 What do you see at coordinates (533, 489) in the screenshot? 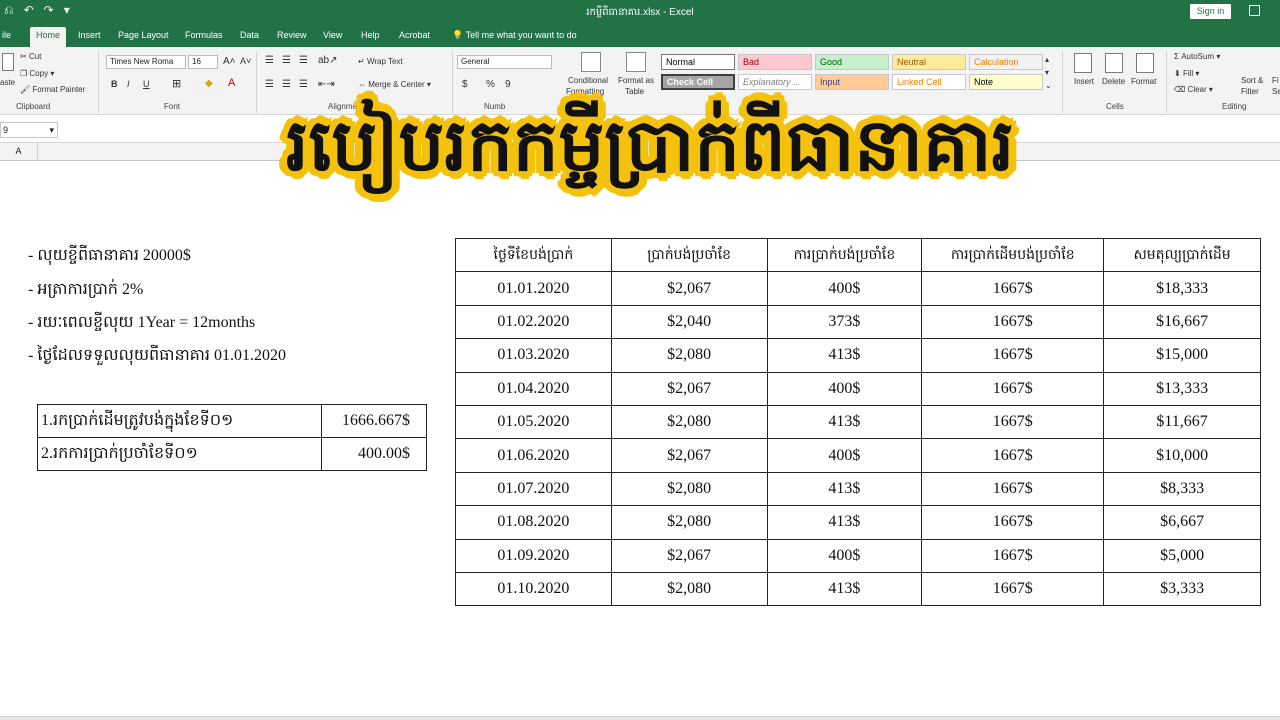
I see `date-cell: 01.07.2020` at bounding box center [533, 489].